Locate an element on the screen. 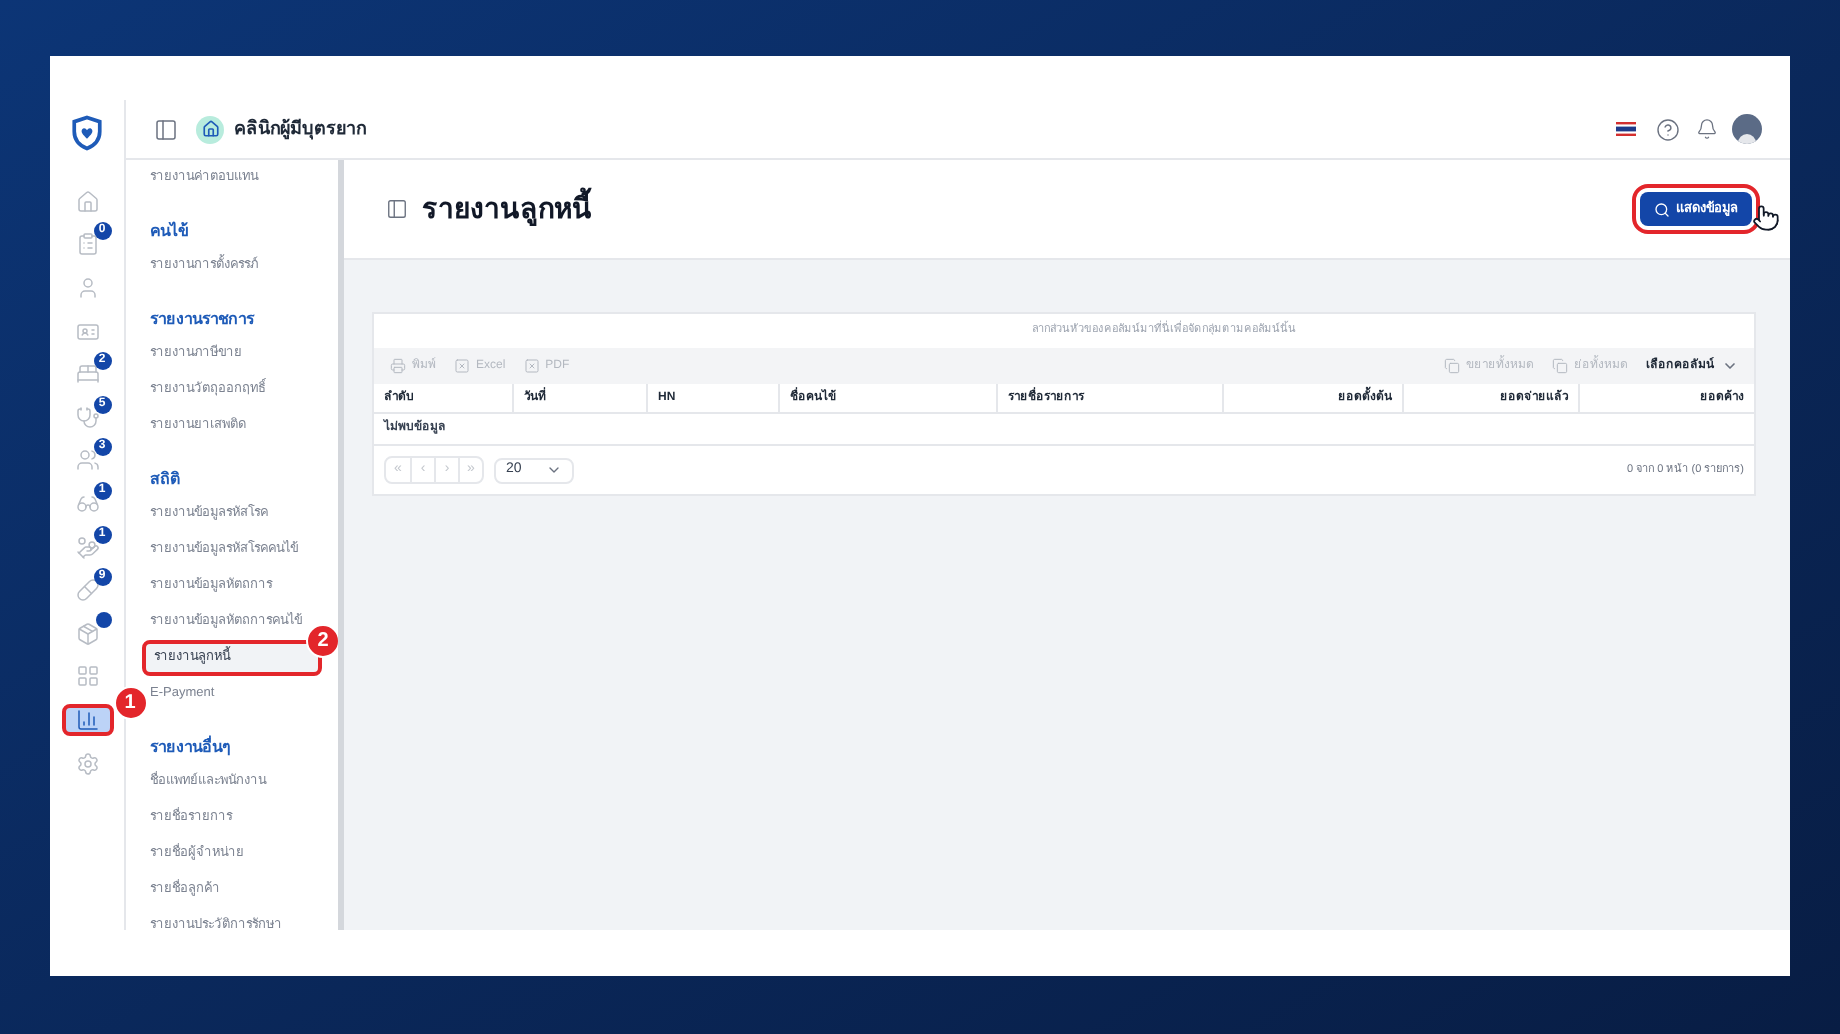  callout-number: 1 is located at coordinates (130, 703).